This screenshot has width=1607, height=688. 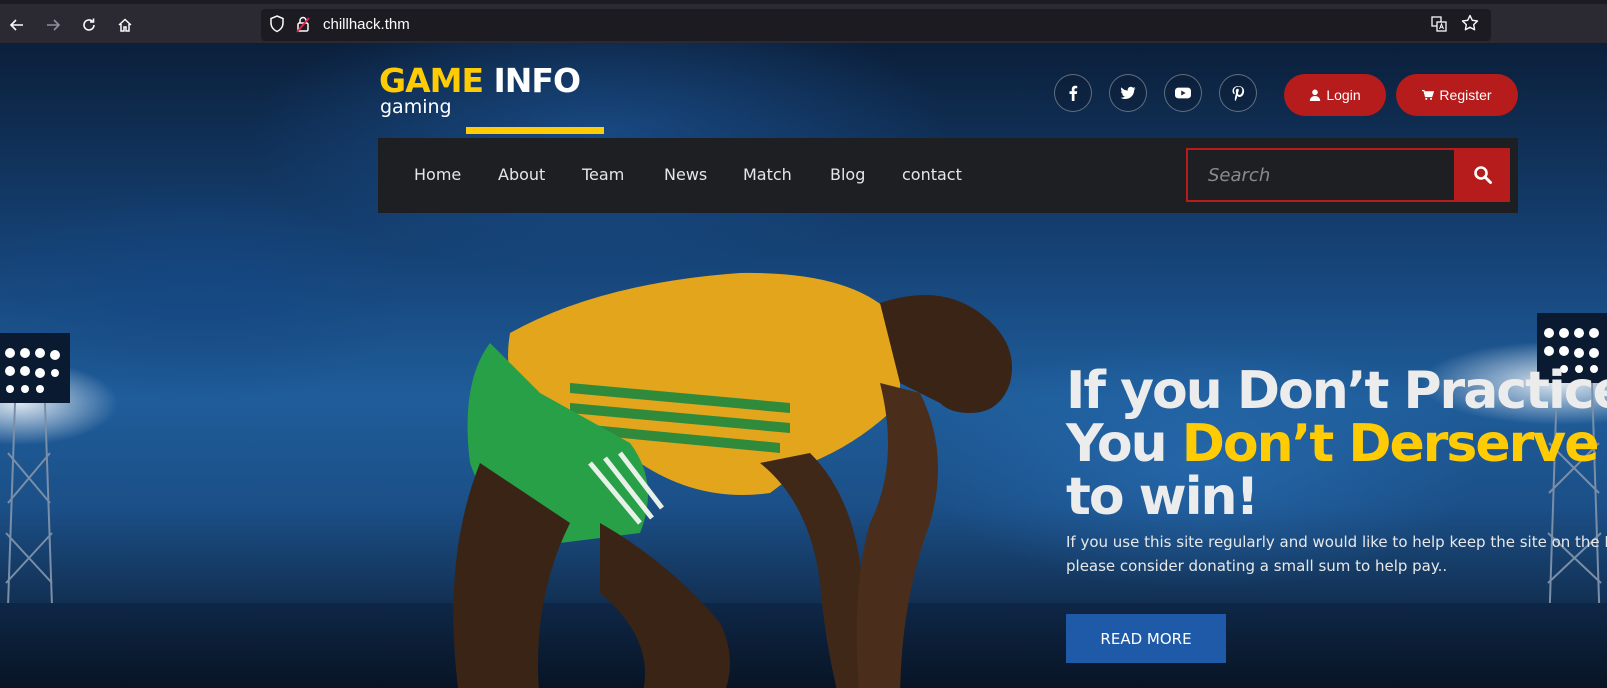 I want to click on main-navigation: Home About Team News Match Blog contact, so click(x=948, y=175).